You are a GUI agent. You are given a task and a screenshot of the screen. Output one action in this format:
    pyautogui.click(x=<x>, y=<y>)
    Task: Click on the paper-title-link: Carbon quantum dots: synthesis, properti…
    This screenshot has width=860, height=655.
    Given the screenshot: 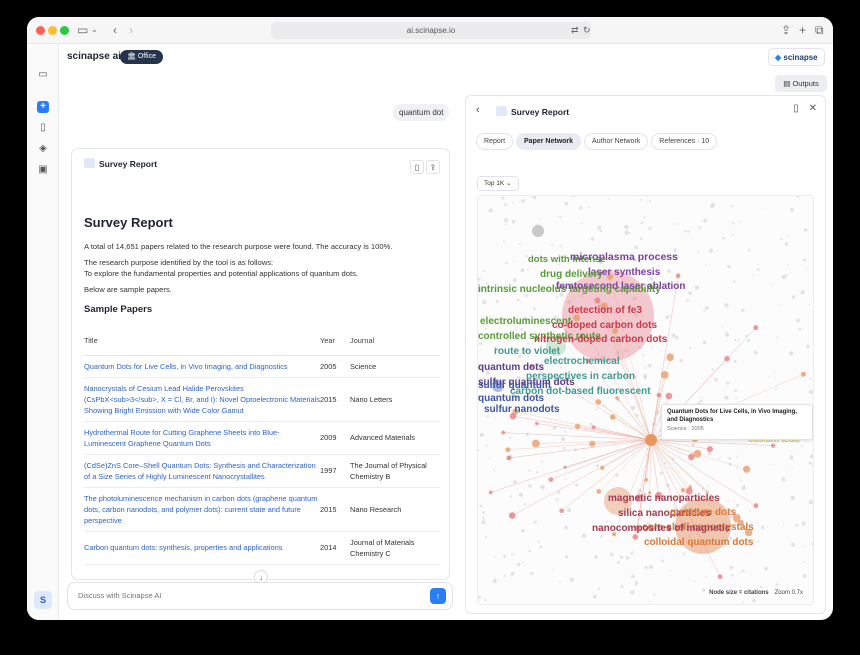 What is the action you would take?
    pyautogui.click(x=183, y=547)
    